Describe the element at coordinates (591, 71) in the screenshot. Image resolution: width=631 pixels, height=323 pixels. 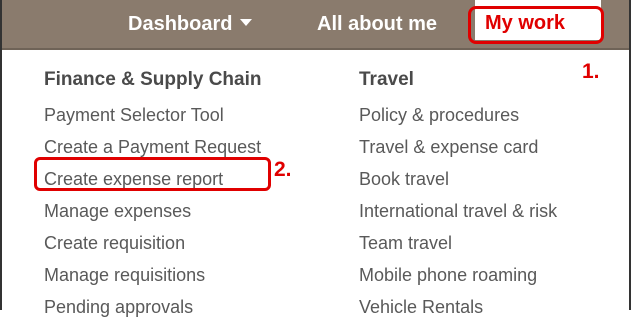
I see `annotation-step-1: 1.` at that location.